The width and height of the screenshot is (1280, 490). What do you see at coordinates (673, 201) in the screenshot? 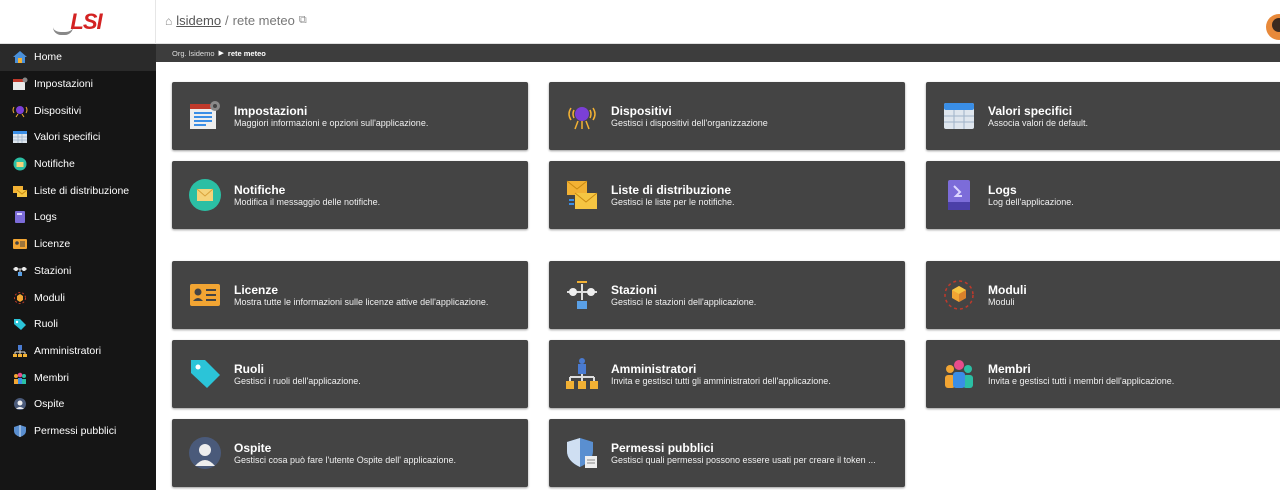
I see `card-description: Gestisci le liste per le notifiche.` at bounding box center [673, 201].